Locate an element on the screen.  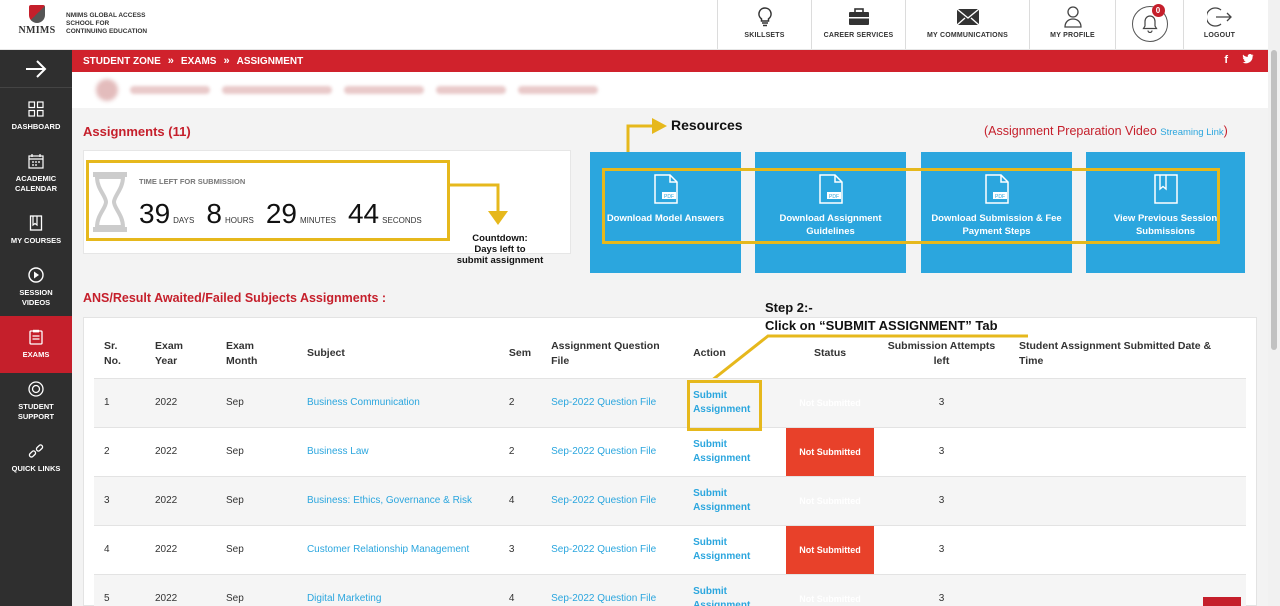
sidebar-label-dashboard: DASHBOARD is located at coordinates (36, 126).